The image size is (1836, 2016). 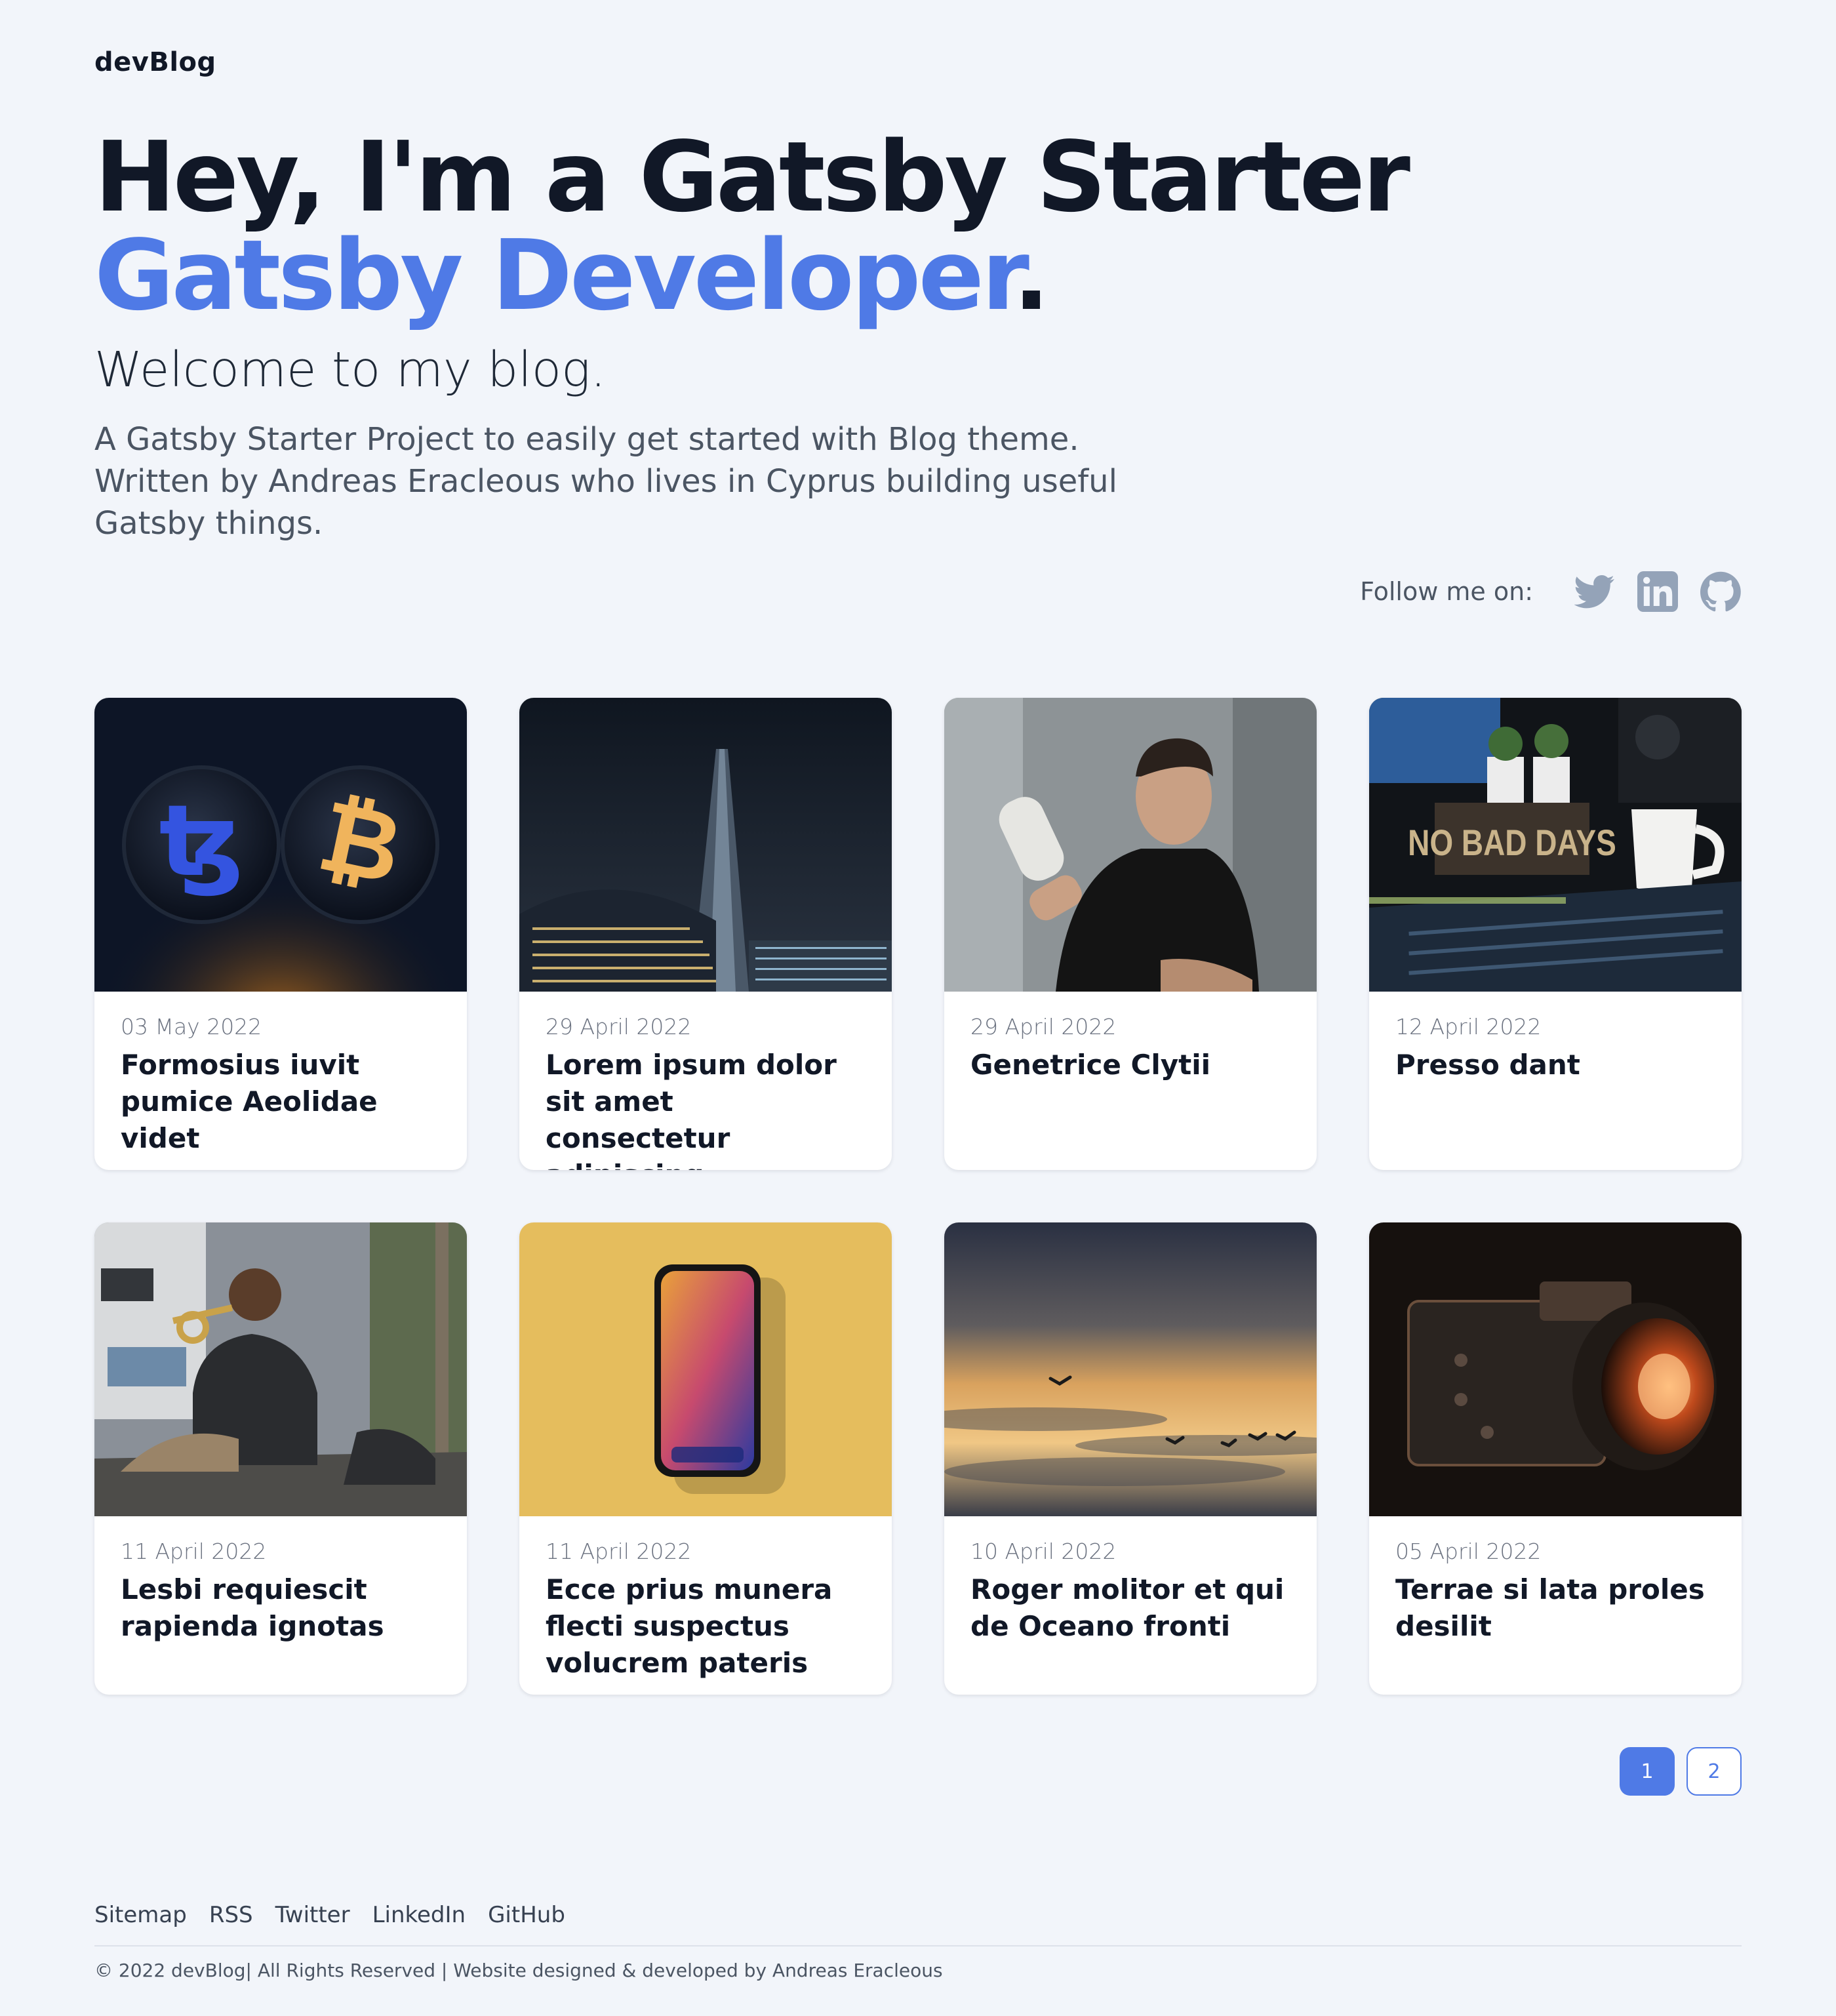 What do you see at coordinates (350, 370) in the screenshot?
I see `welcome-text: Welcome to my blog.` at bounding box center [350, 370].